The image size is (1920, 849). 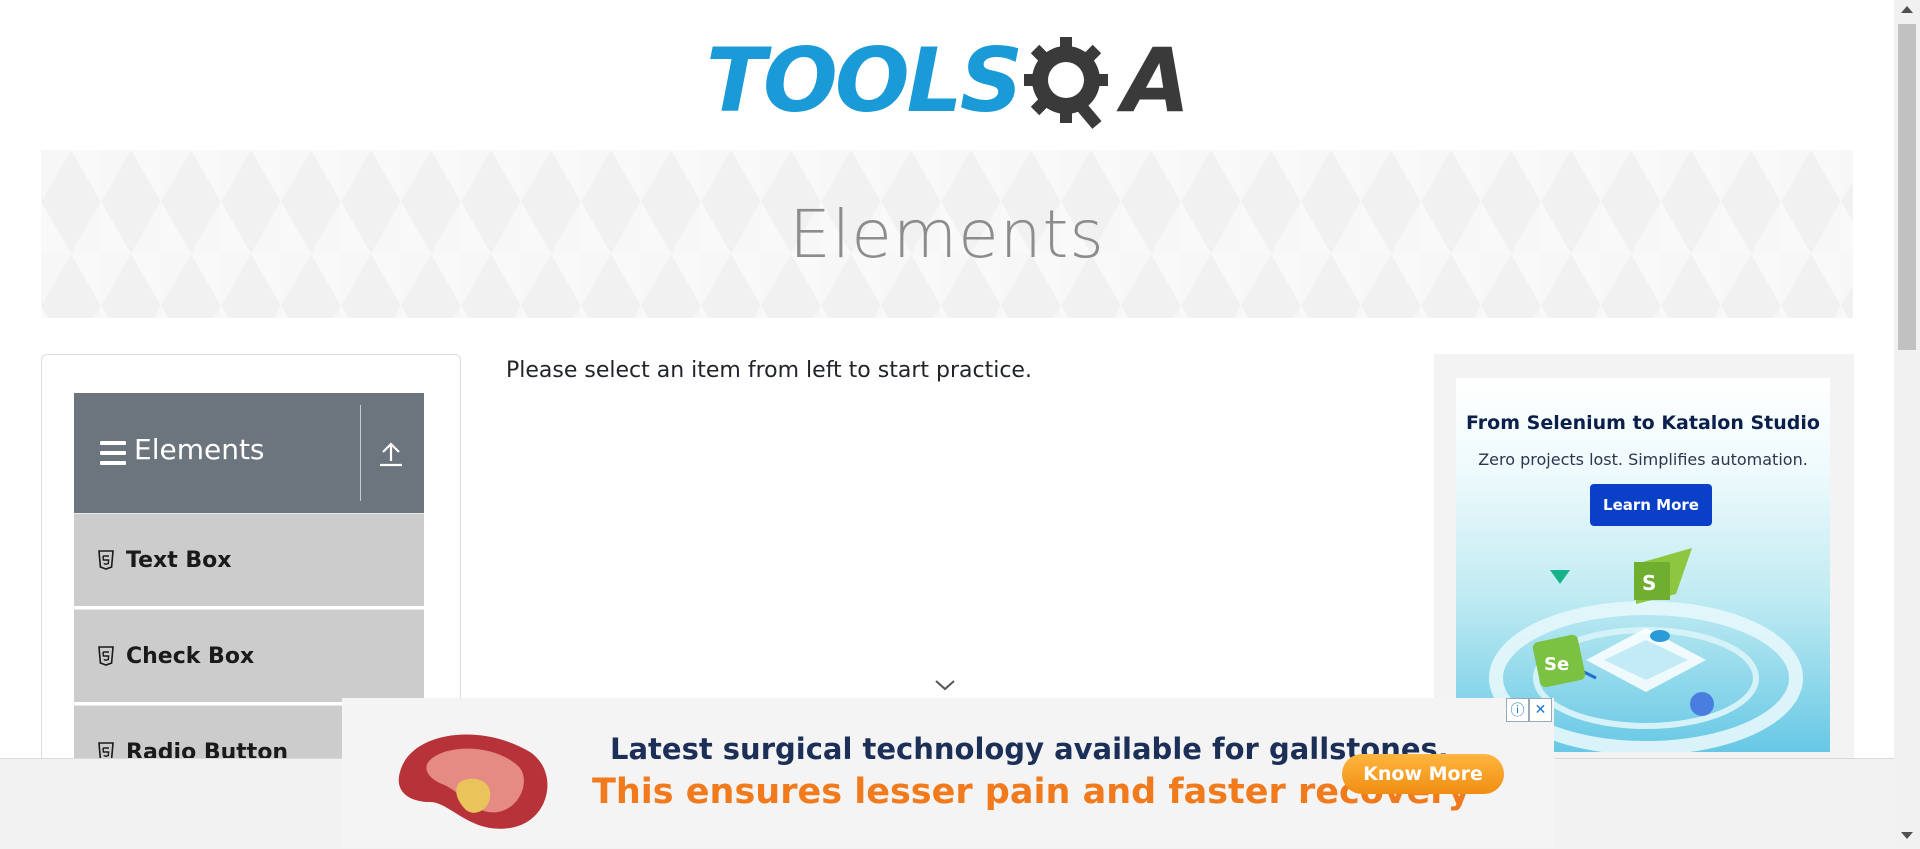 I want to click on hamburger-icon, so click(x=113, y=453).